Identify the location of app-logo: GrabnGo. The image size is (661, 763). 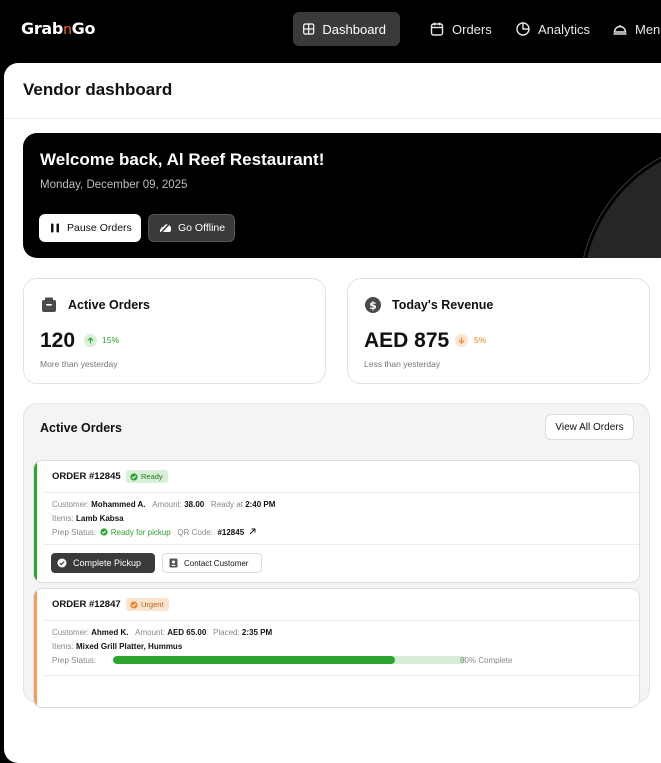
(58, 28).